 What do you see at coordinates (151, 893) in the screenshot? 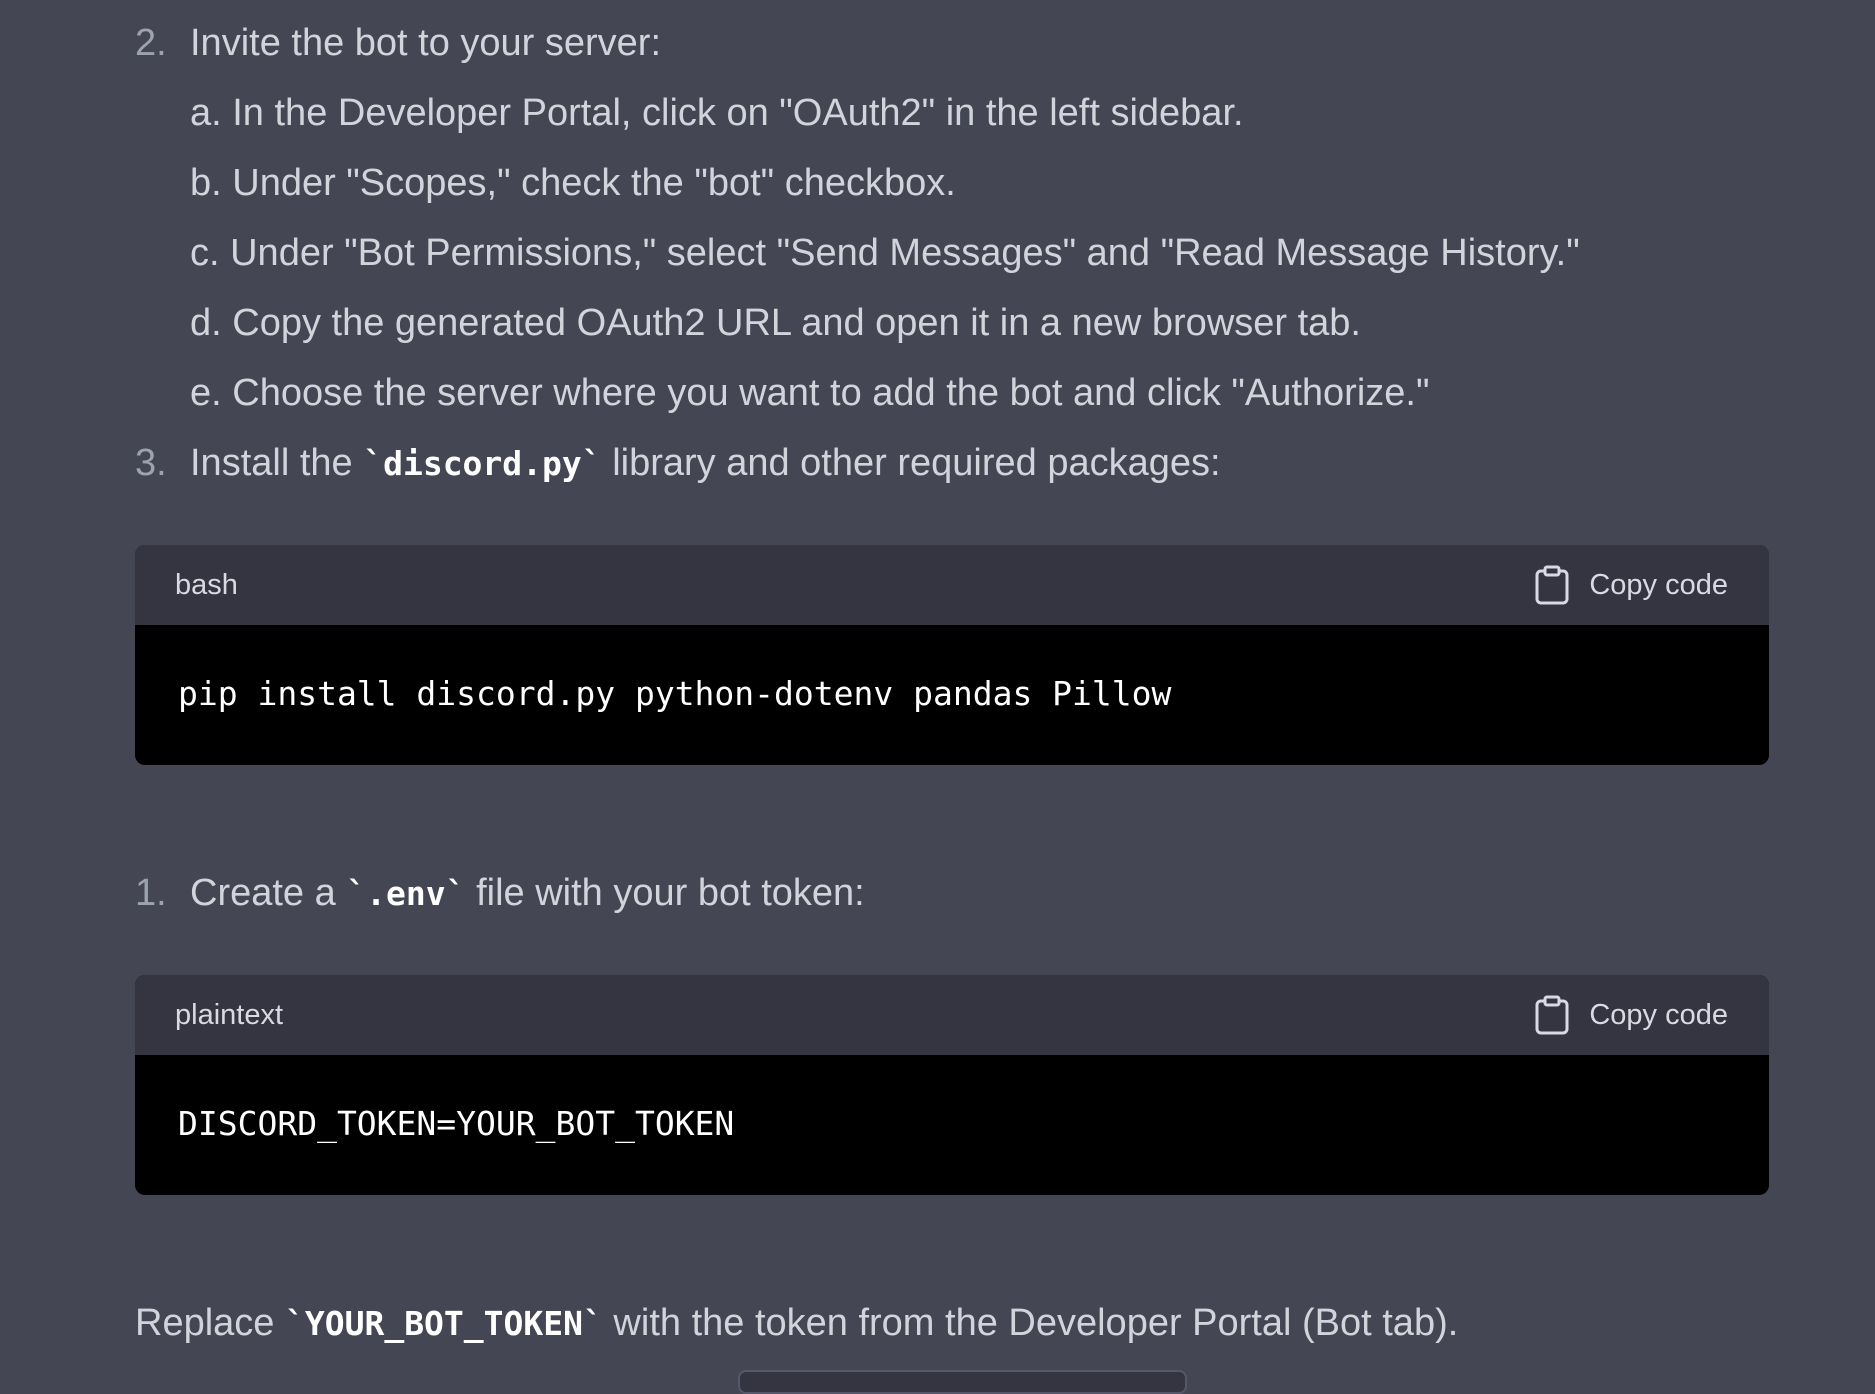
I see `list-number: 1.` at bounding box center [151, 893].